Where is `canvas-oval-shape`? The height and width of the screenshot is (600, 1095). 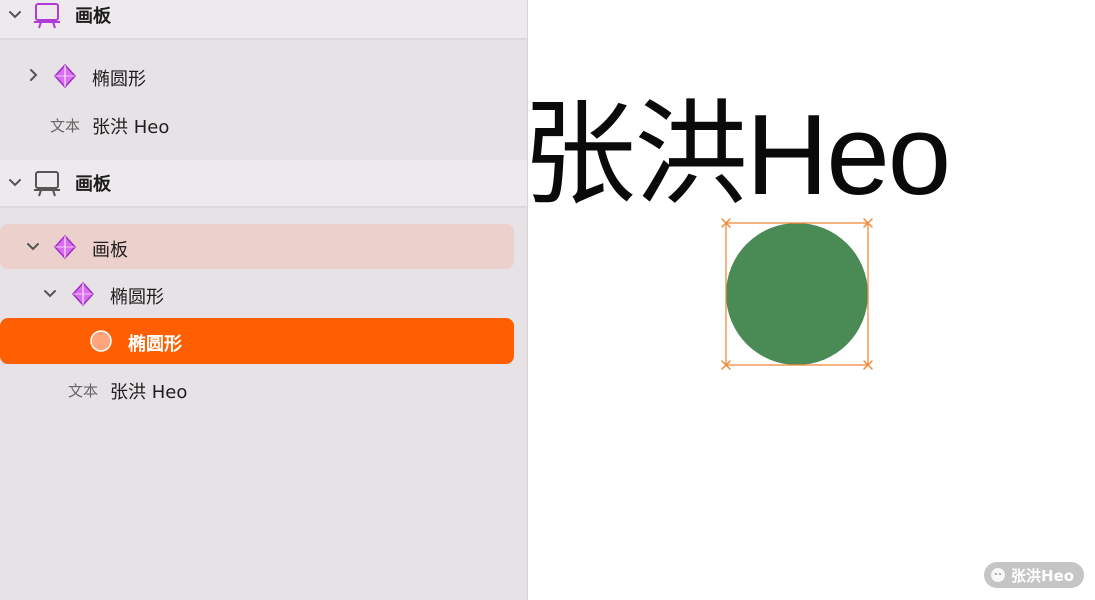 canvas-oval-shape is located at coordinates (798, 294).